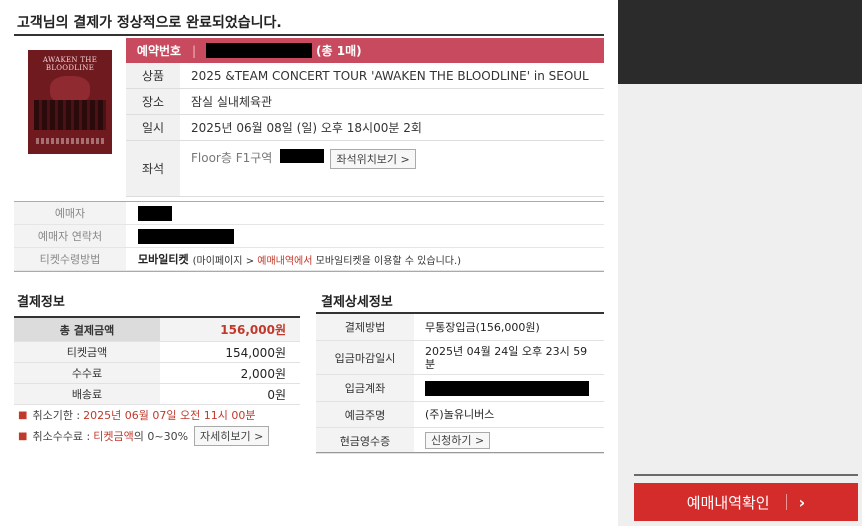  What do you see at coordinates (155, 213) in the screenshot?
I see `buyer-name-redacted` at bounding box center [155, 213].